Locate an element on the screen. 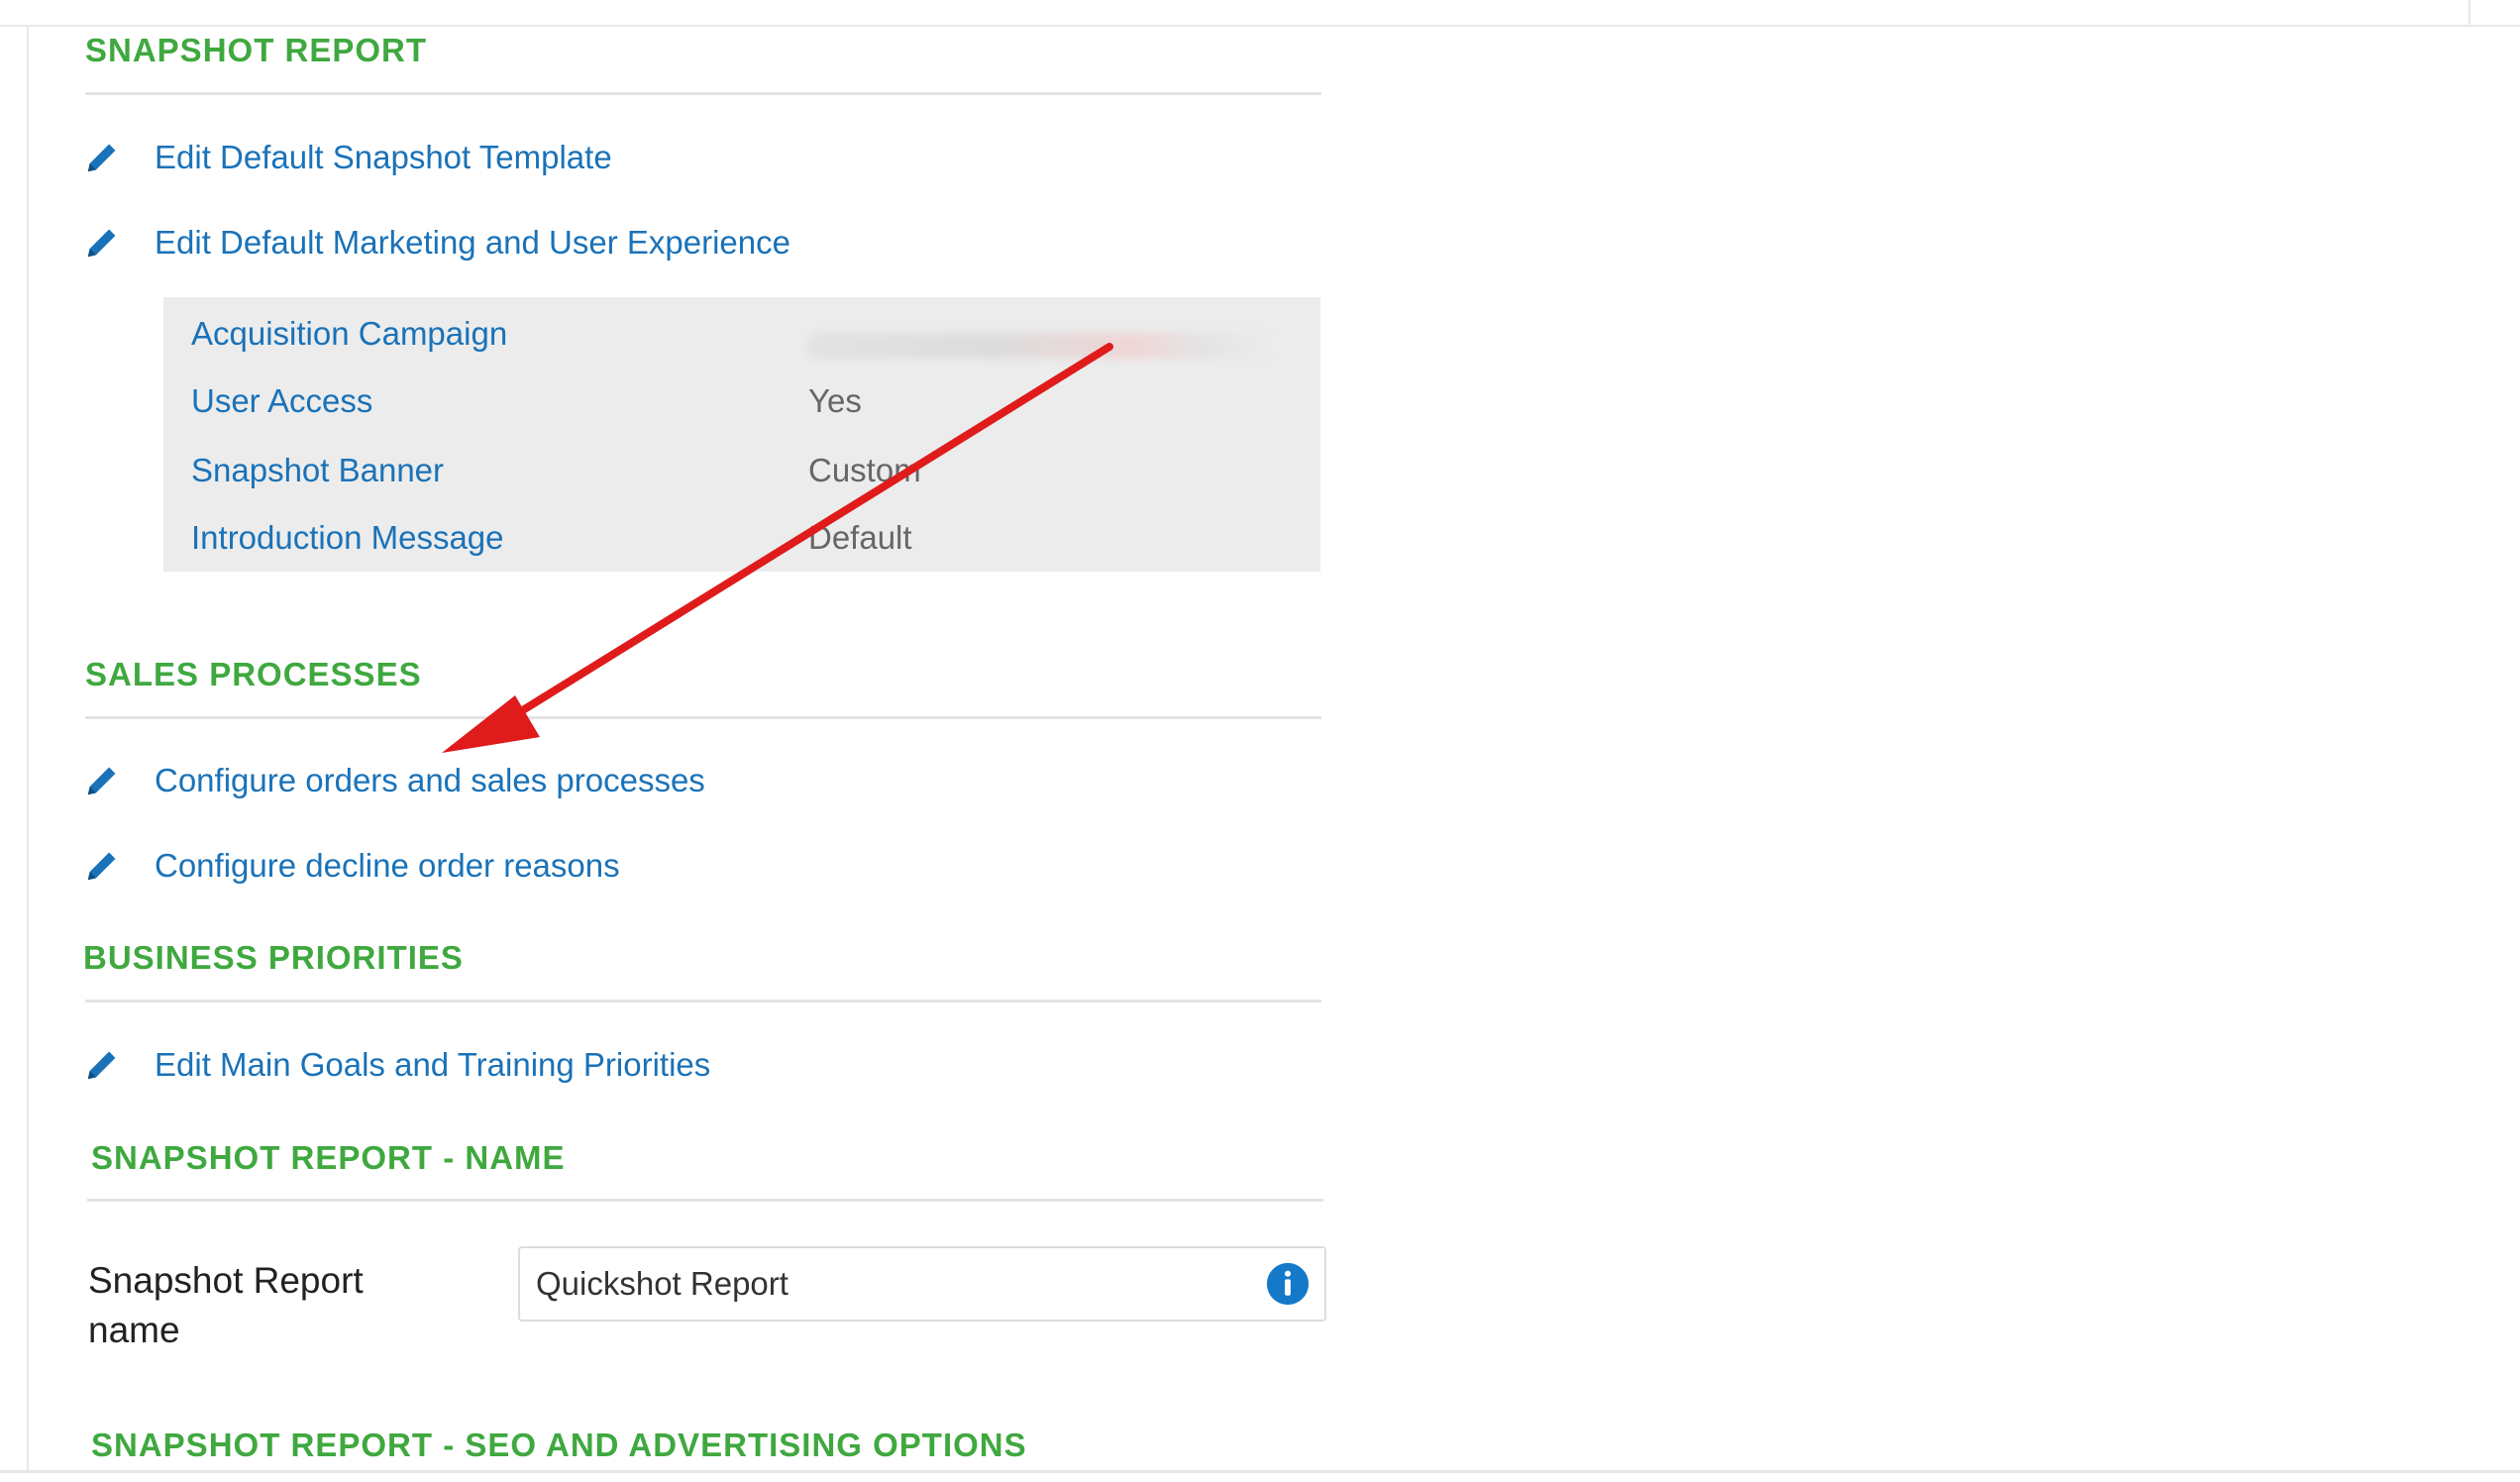  link-label: Configure orders and sales processes is located at coordinates (430, 780).